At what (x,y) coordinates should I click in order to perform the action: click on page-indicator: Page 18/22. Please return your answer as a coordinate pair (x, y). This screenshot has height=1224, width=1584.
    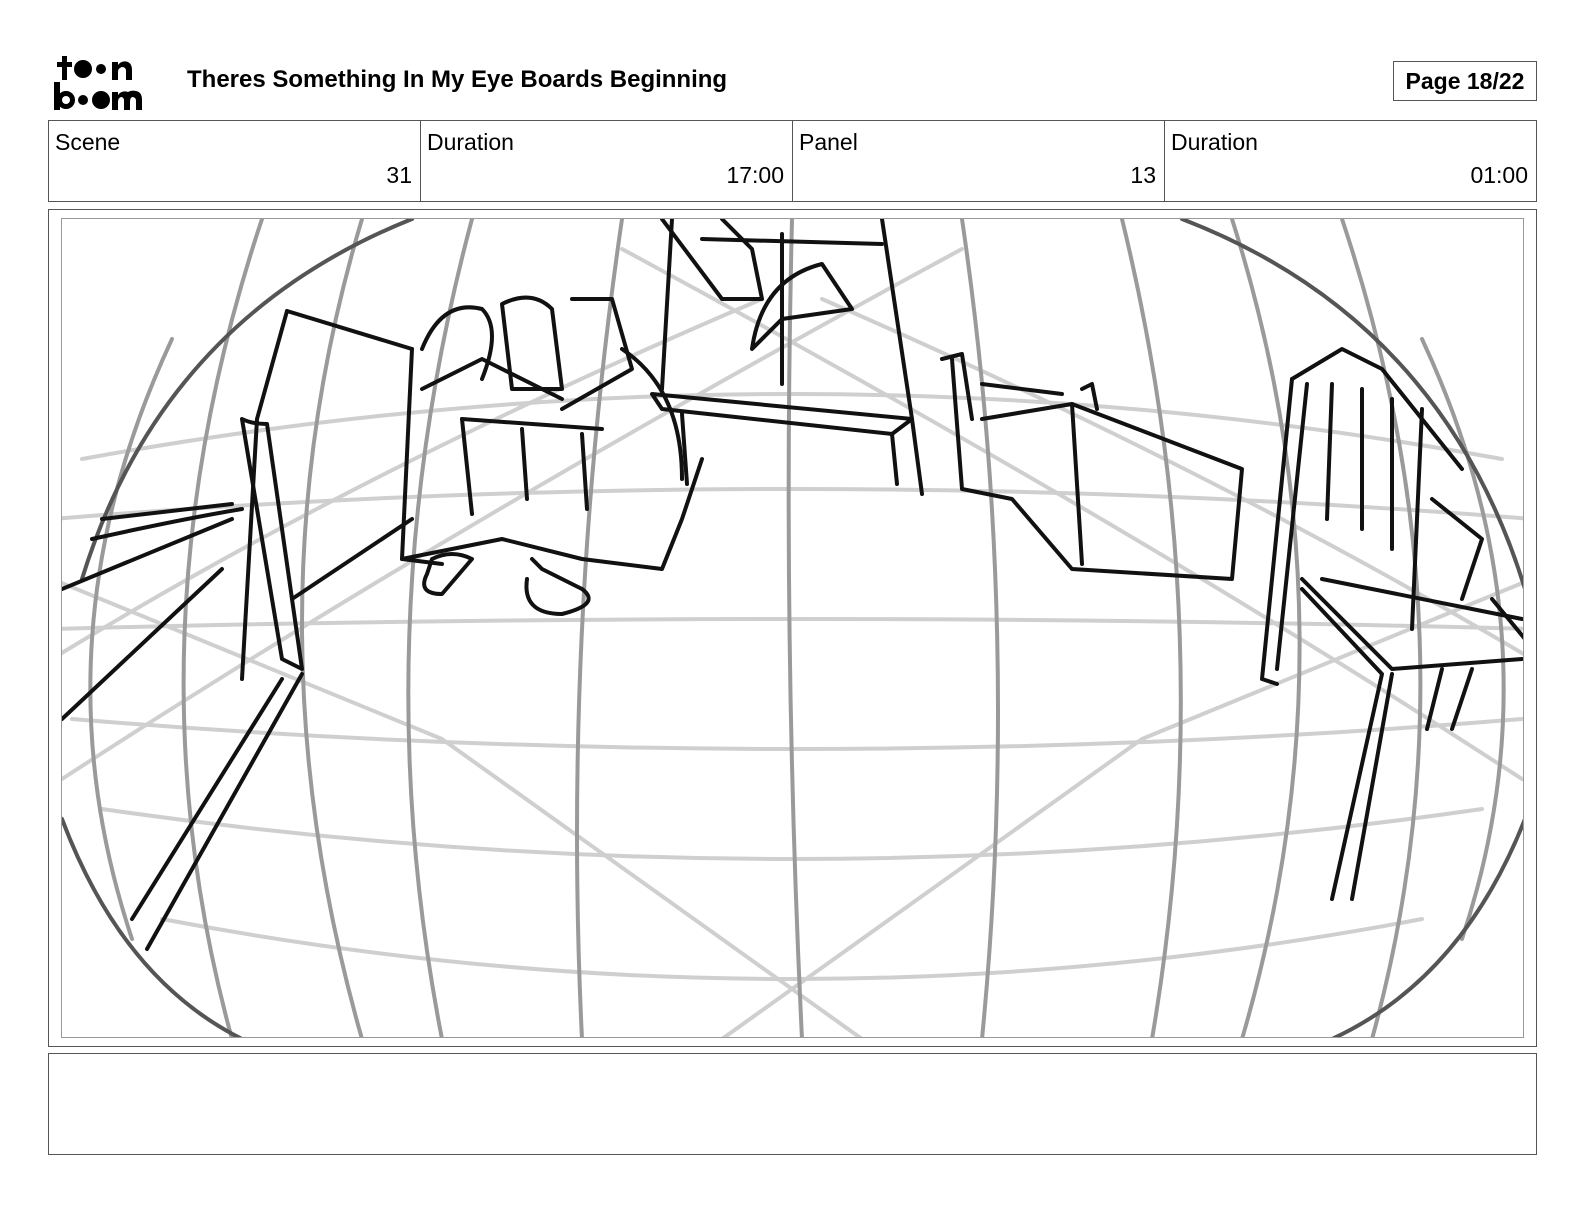
    Looking at the image, I should click on (1465, 81).